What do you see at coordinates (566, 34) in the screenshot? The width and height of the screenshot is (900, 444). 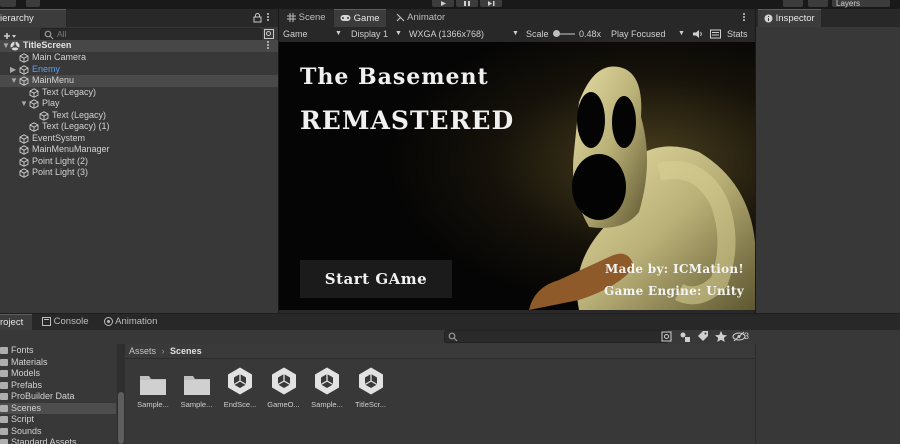 I see `scale-slider: Scale 0.48x` at bounding box center [566, 34].